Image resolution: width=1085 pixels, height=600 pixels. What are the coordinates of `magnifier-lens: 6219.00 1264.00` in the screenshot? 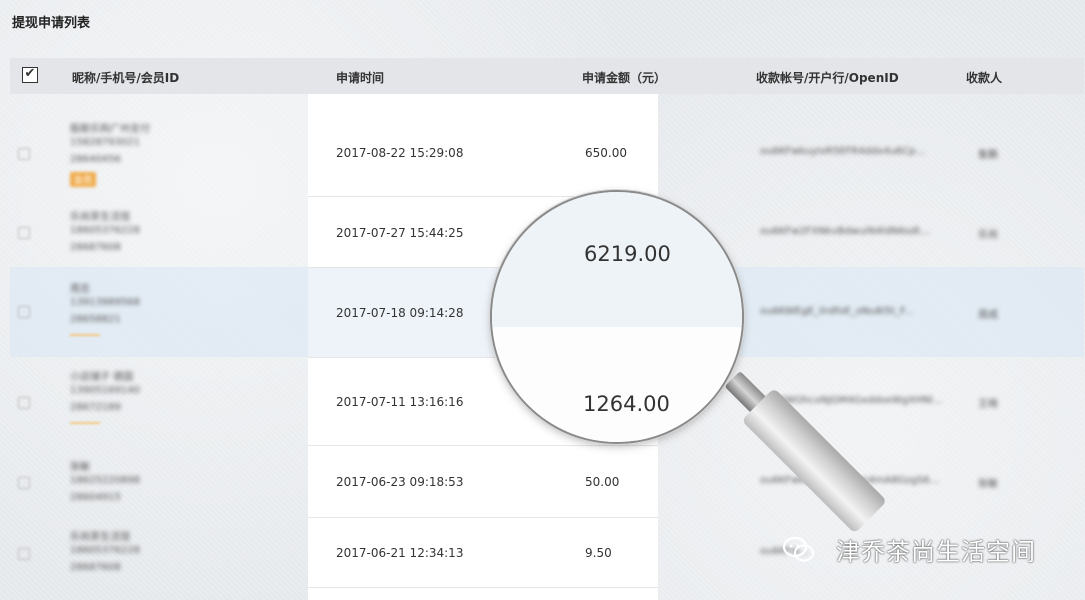 It's located at (617, 317).